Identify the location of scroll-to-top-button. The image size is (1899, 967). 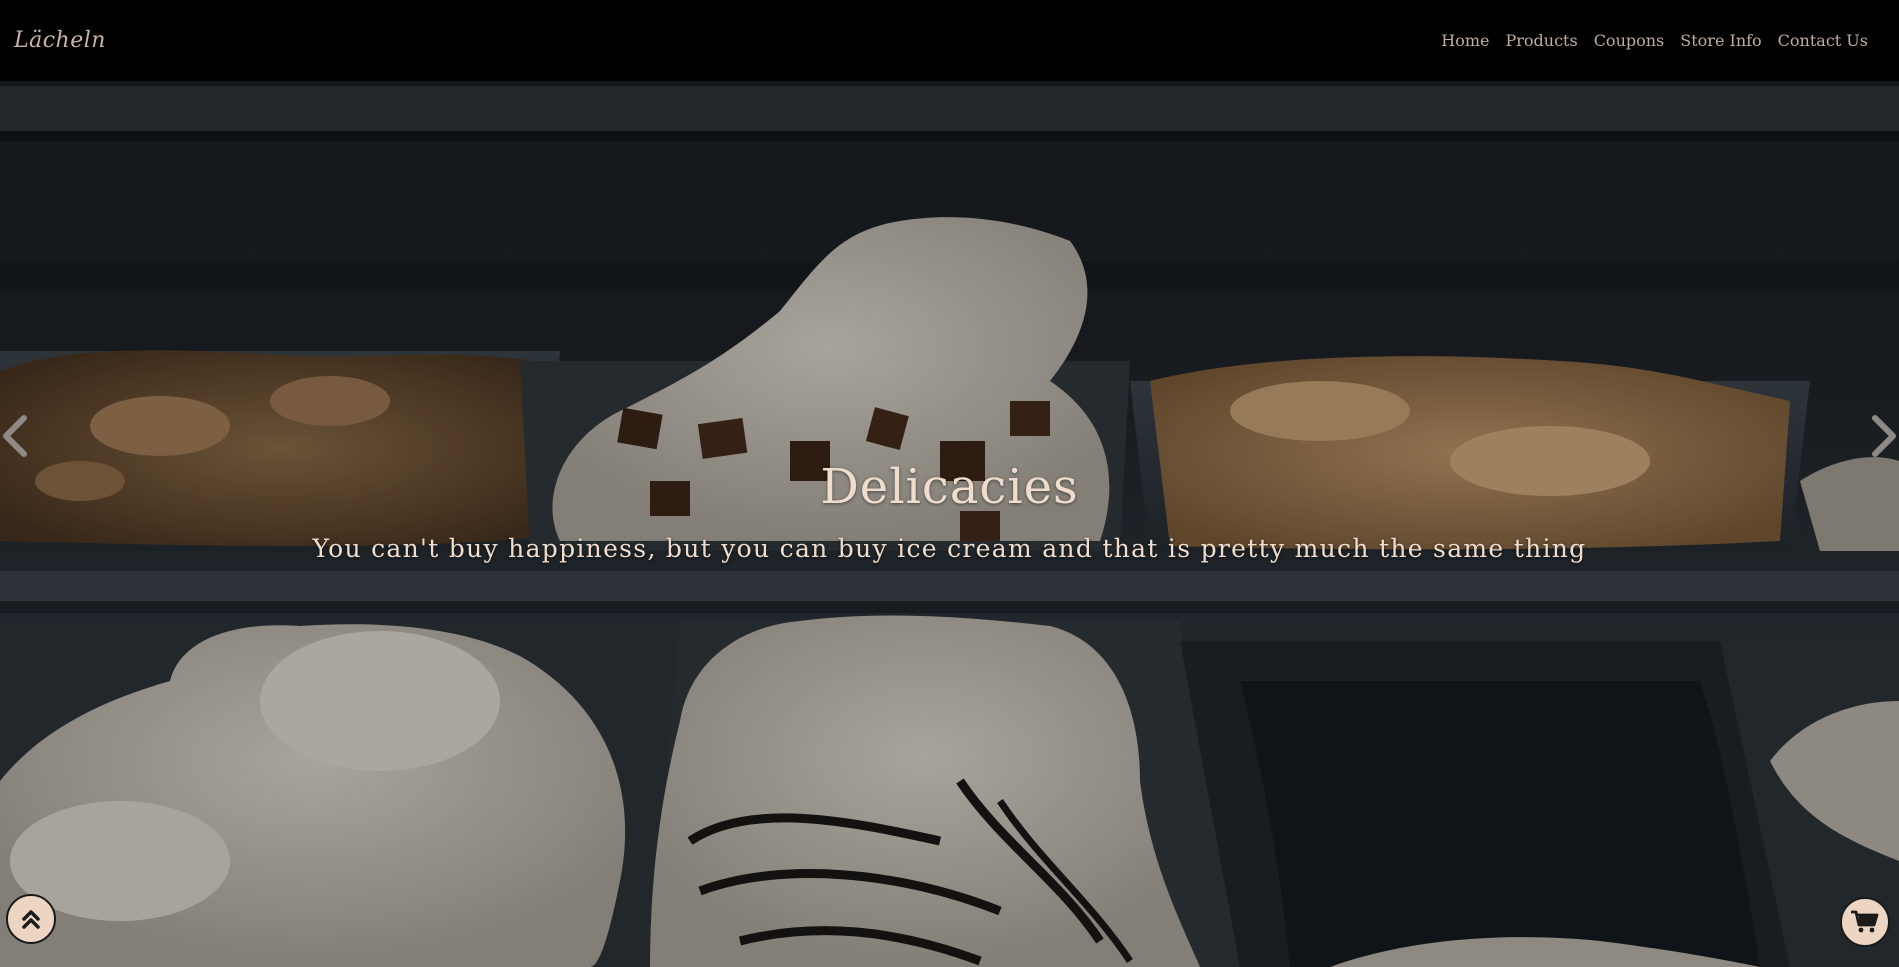
(31, 919).